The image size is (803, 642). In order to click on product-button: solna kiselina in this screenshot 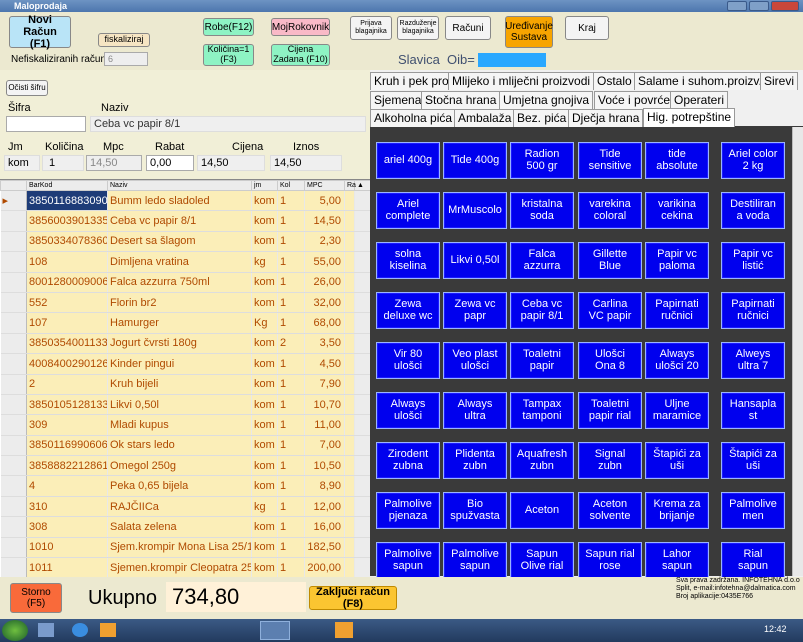, I will do `click(408, 260)`.